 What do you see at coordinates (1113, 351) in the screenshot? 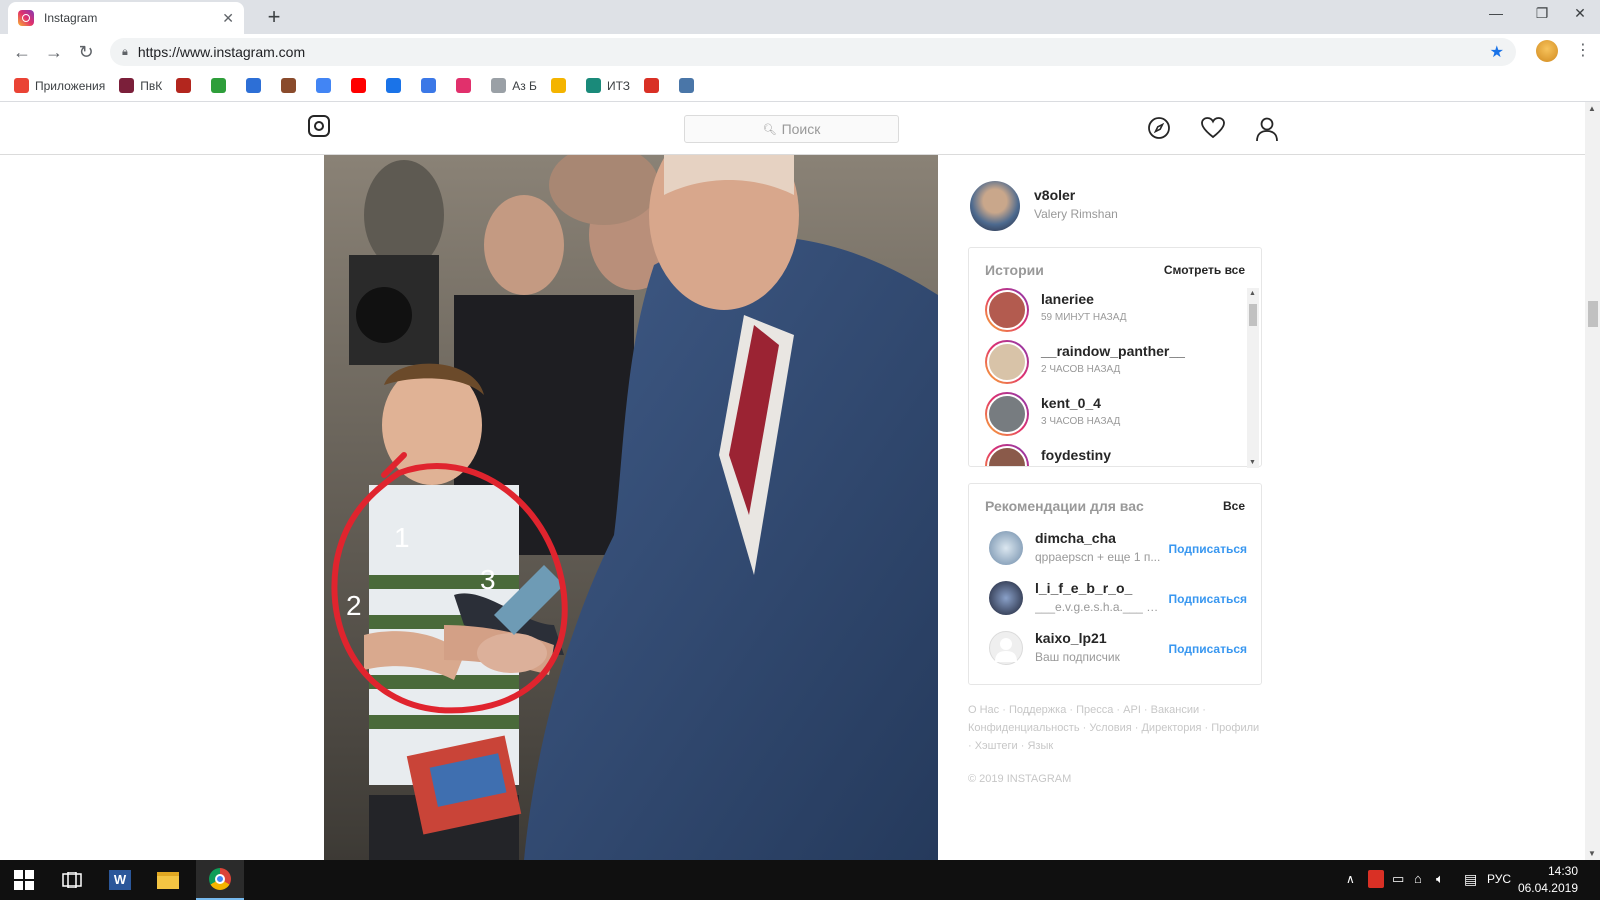
I see `story-username: __raindow_panther__` at bounding box center [1113, 351].